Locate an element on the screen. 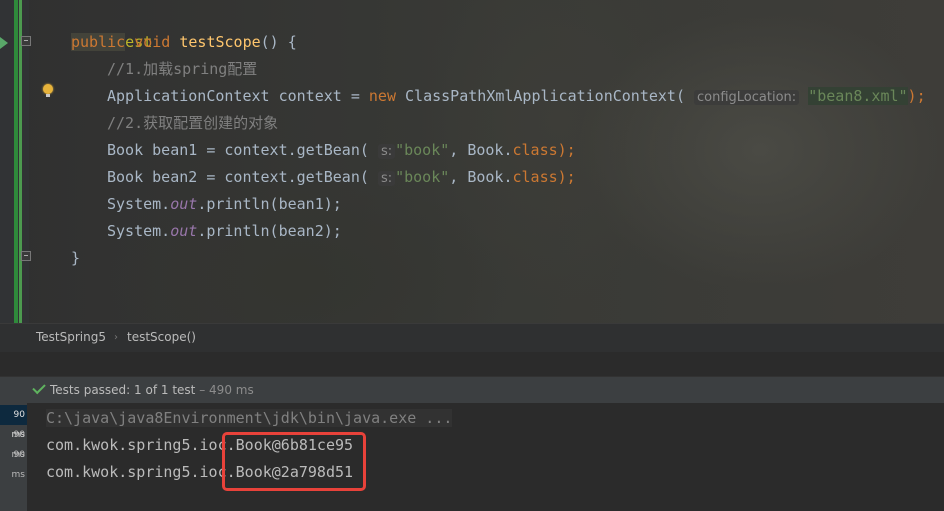 The width and height of the screenshot is (944, 511). fold-toggle-icon is located at coordinates (26, 41).